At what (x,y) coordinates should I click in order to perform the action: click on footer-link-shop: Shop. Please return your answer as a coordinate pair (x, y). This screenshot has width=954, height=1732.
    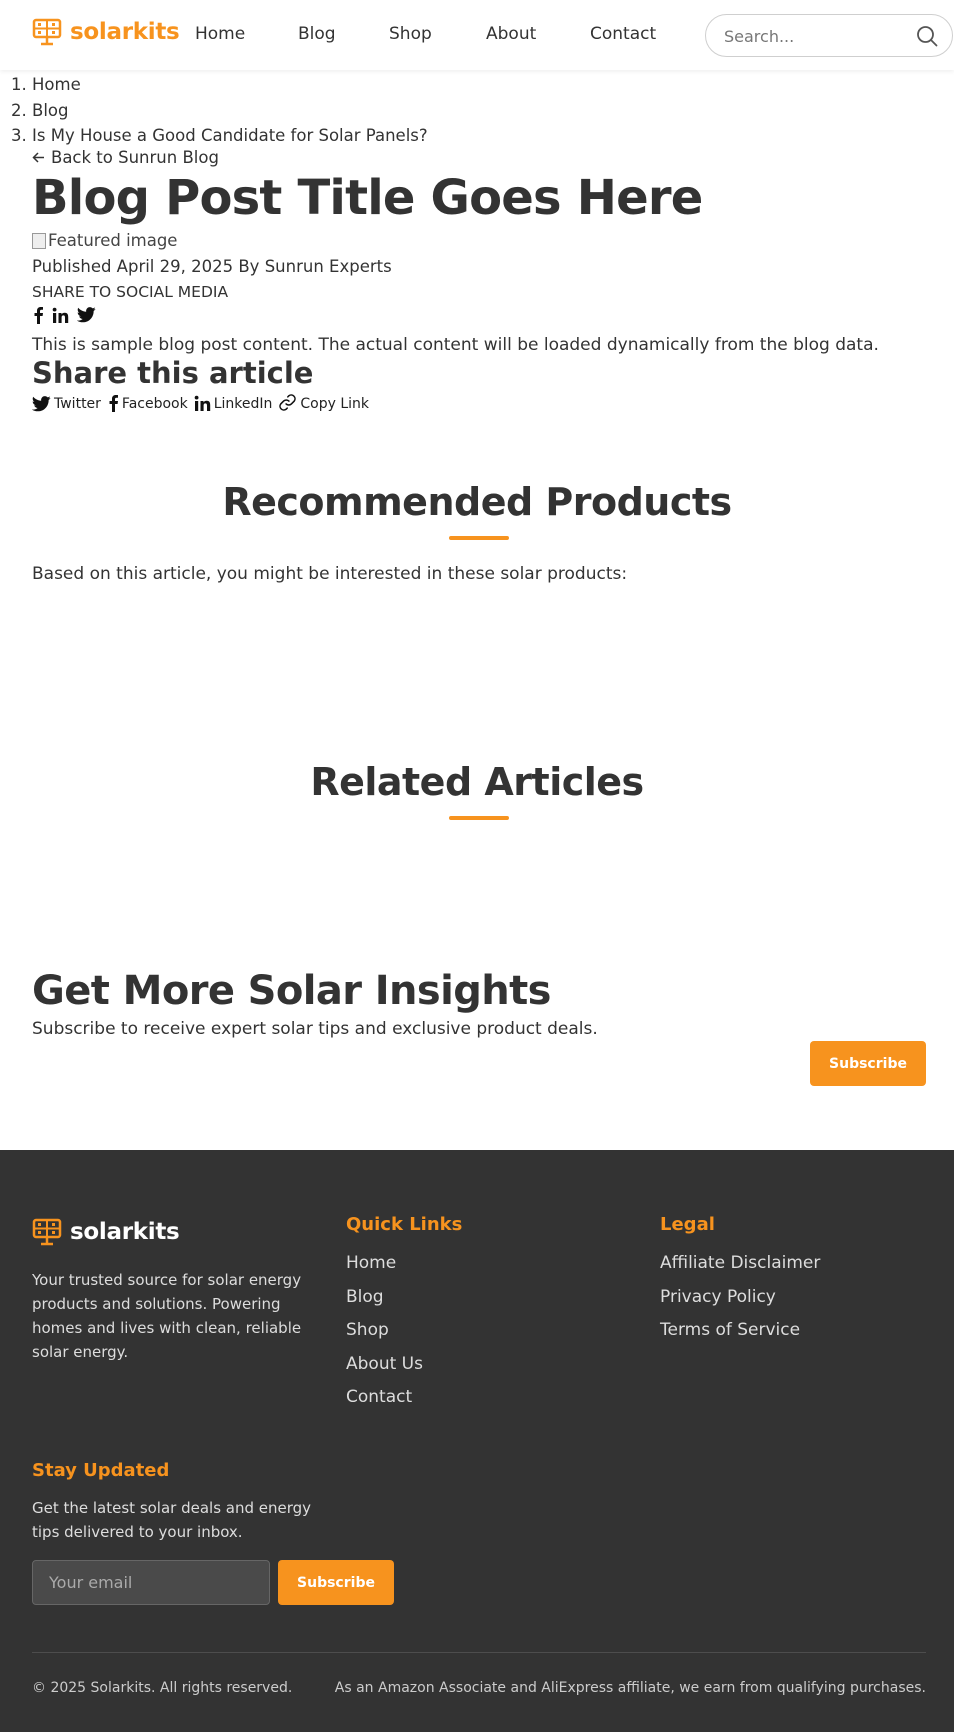
    Looking at the image, I should click on (384, 1337).